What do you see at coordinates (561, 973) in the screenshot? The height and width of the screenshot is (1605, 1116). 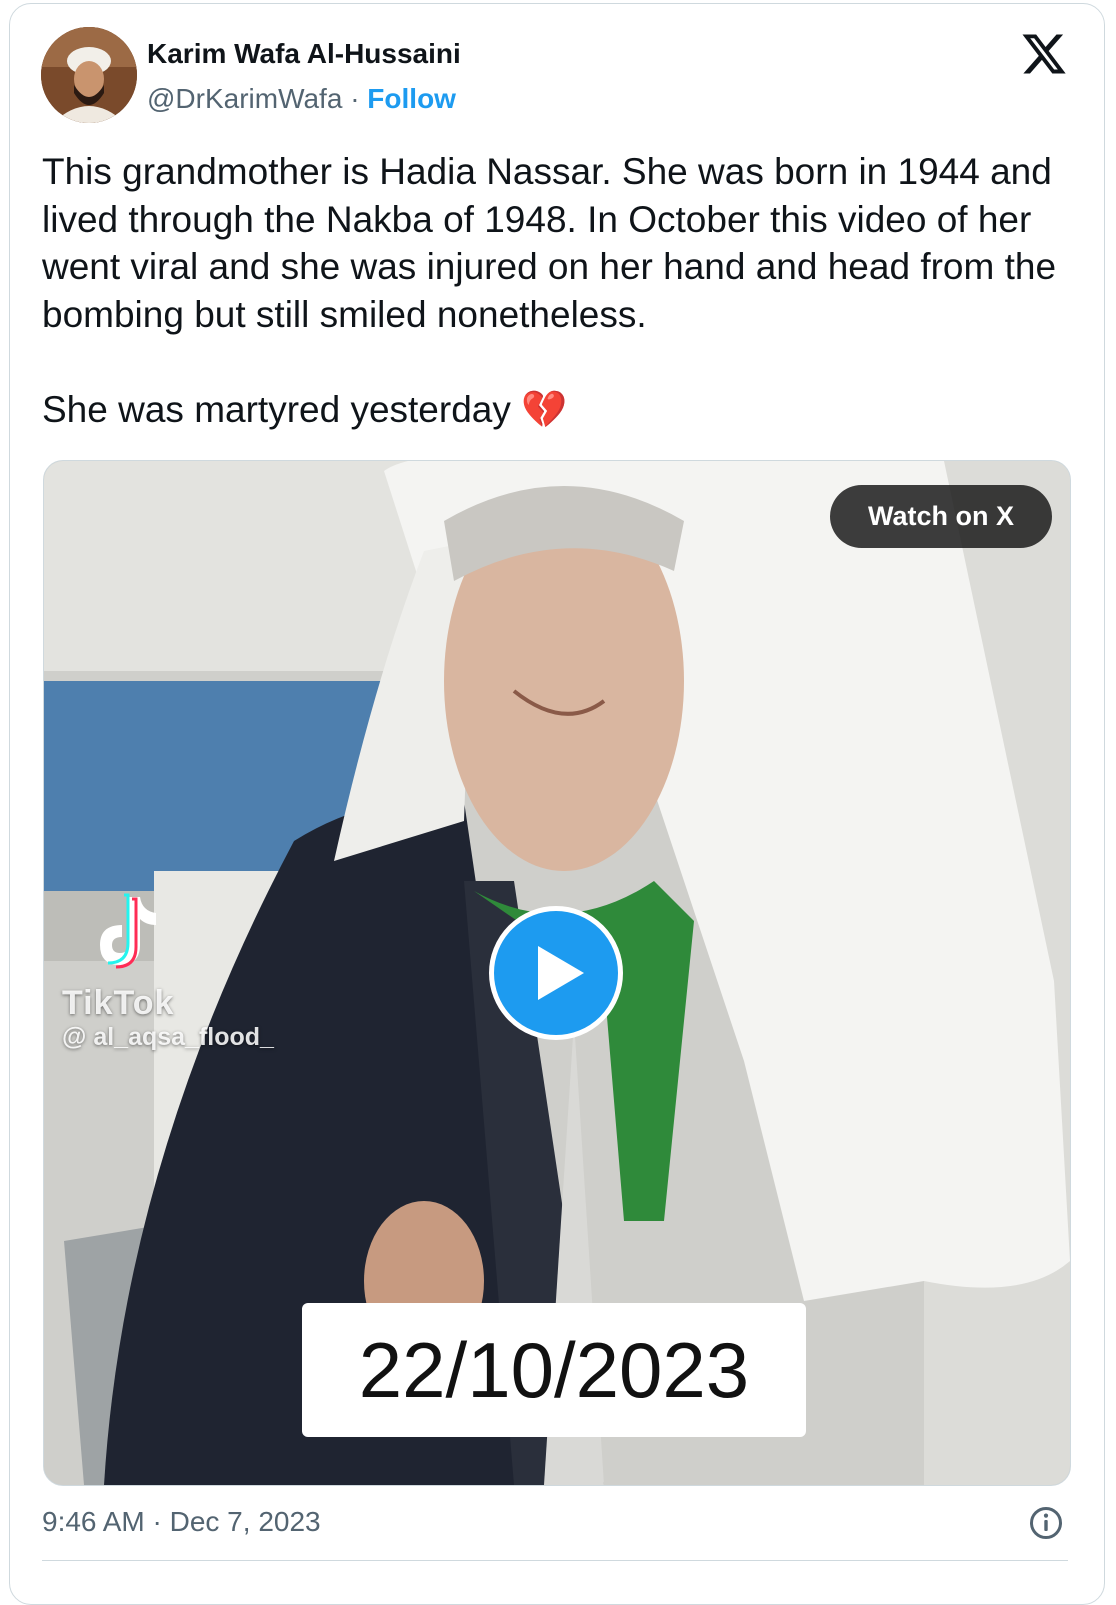 I see `play-icon` at bounding box center [561, 973].